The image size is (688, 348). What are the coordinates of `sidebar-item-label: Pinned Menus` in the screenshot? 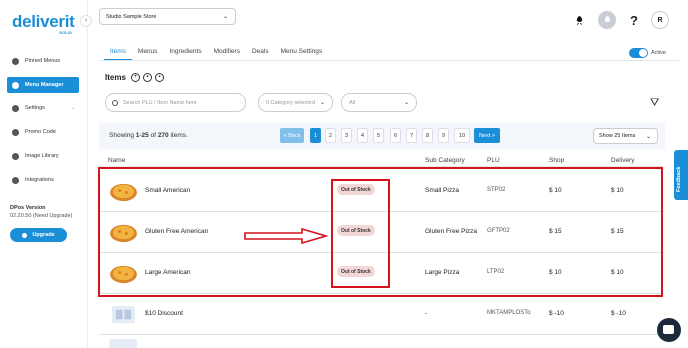 It's located at (43, 61).